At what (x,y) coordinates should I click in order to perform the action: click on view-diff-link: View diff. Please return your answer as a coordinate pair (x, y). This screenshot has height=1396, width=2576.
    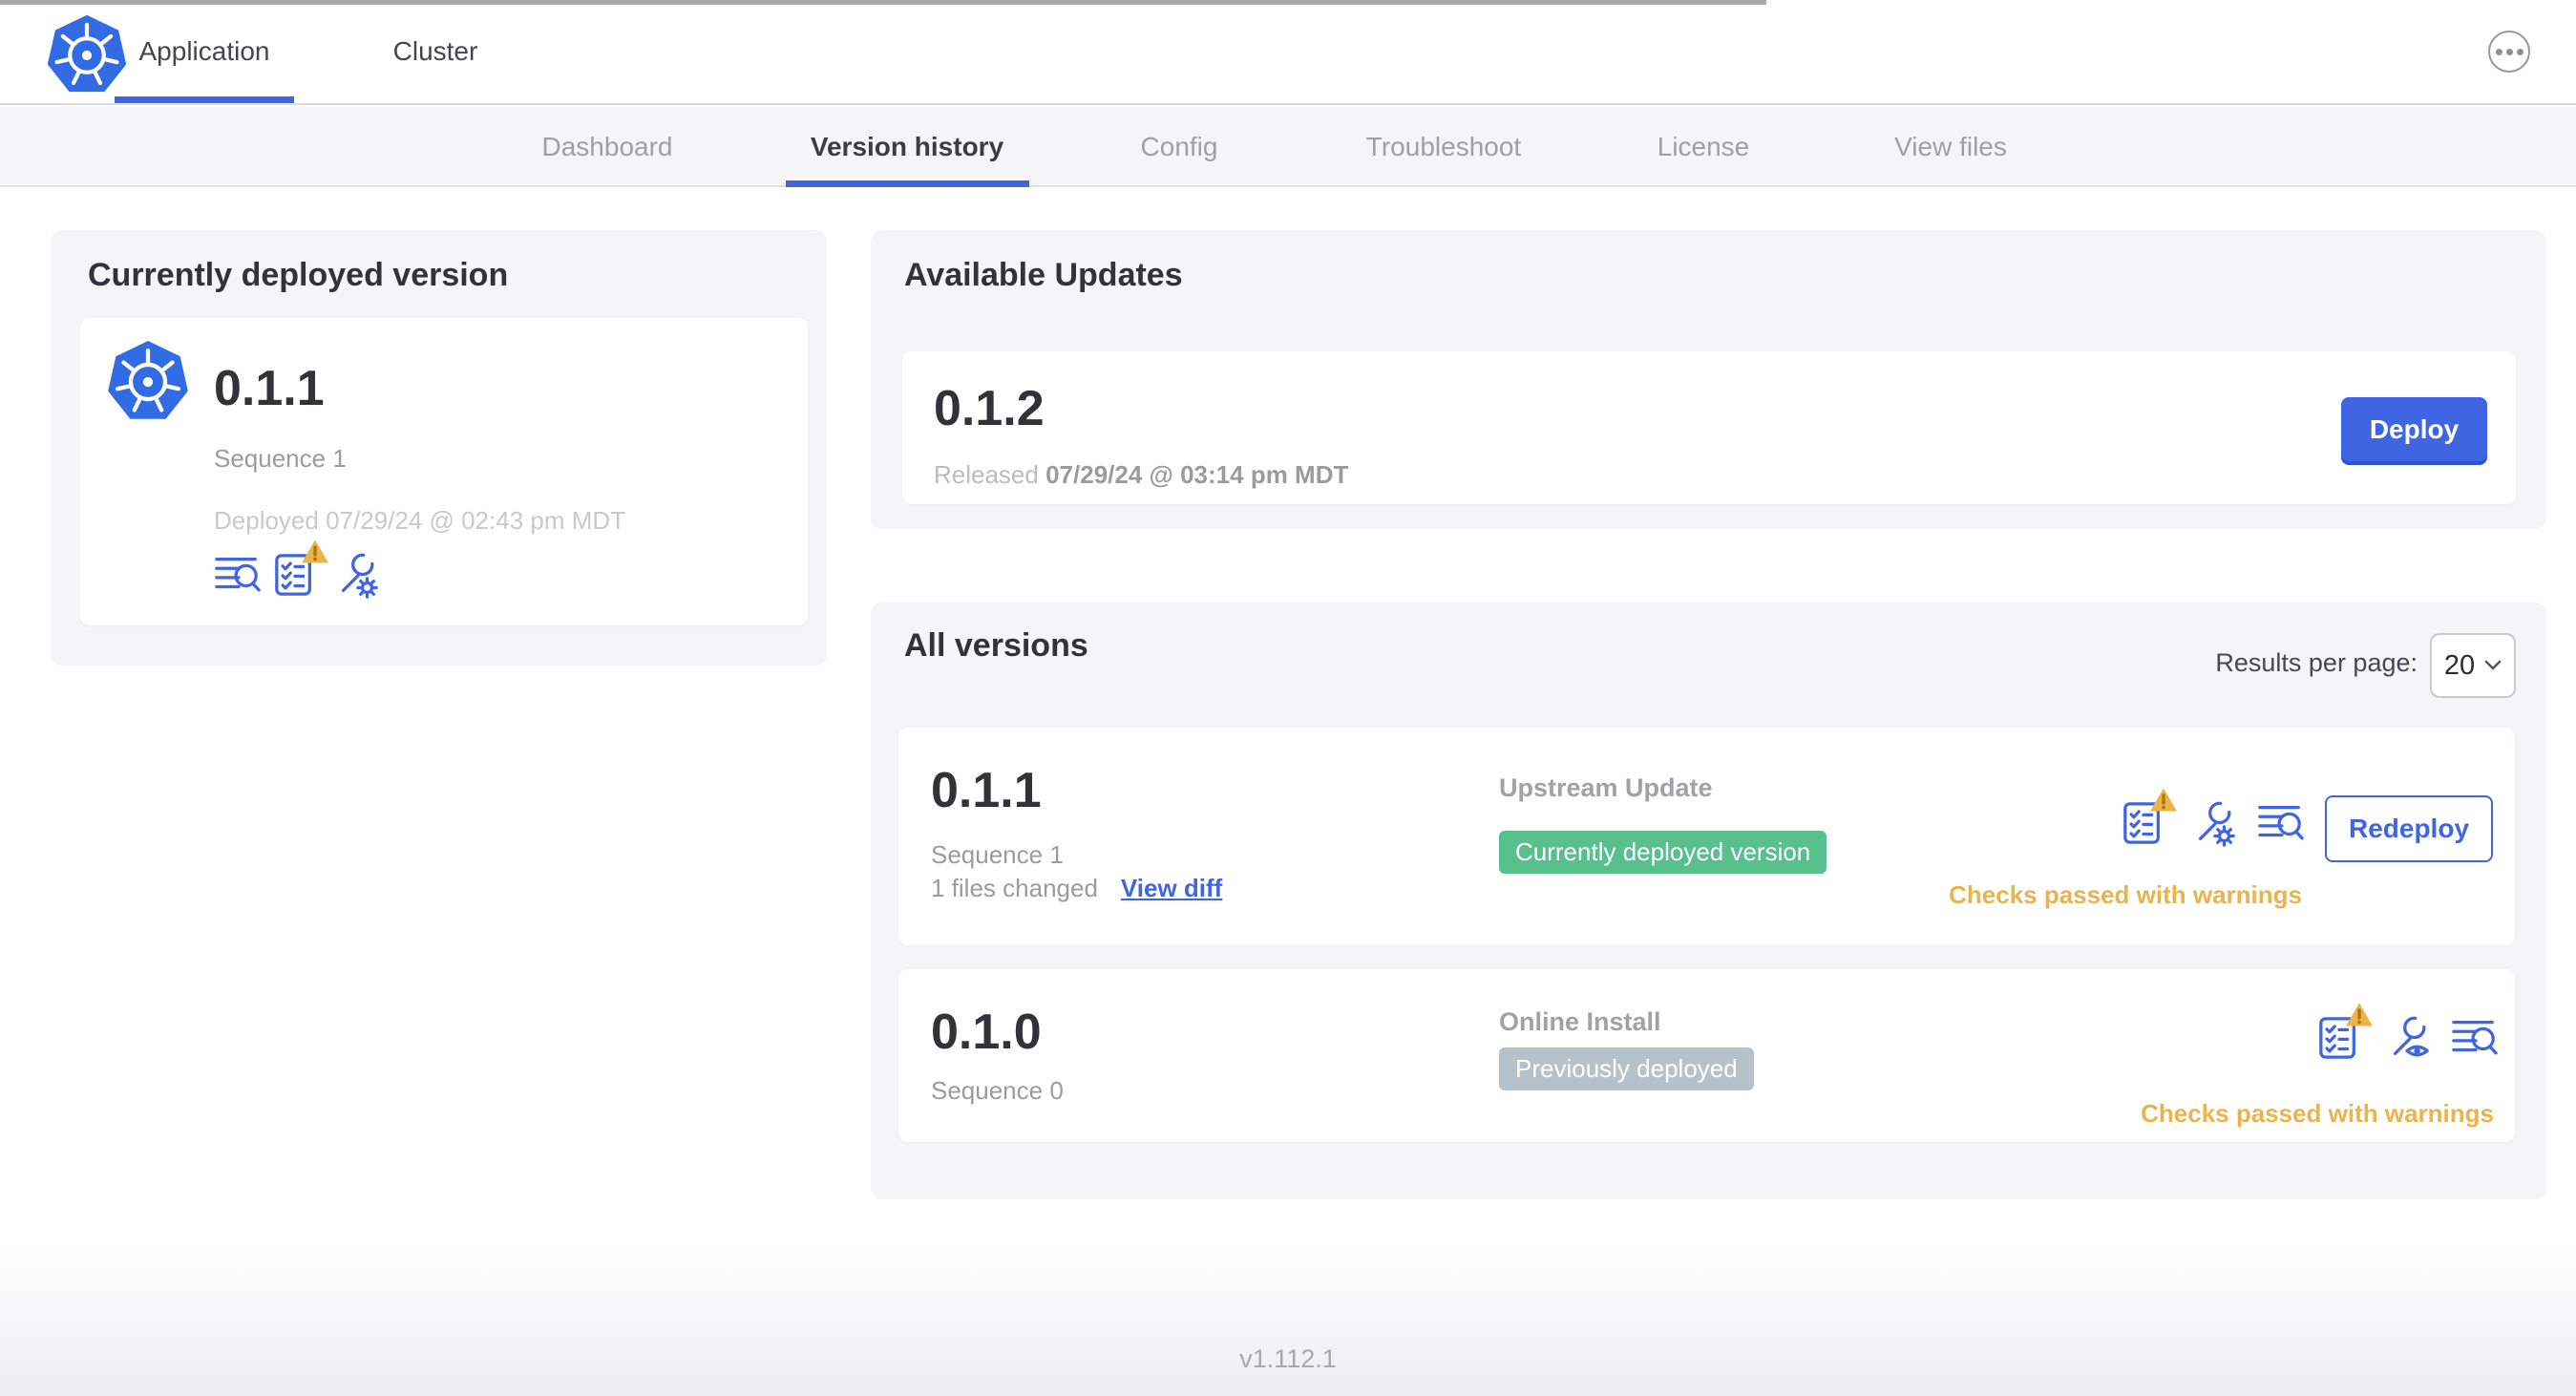
    Looking at the image, I should click on (1171, 888).